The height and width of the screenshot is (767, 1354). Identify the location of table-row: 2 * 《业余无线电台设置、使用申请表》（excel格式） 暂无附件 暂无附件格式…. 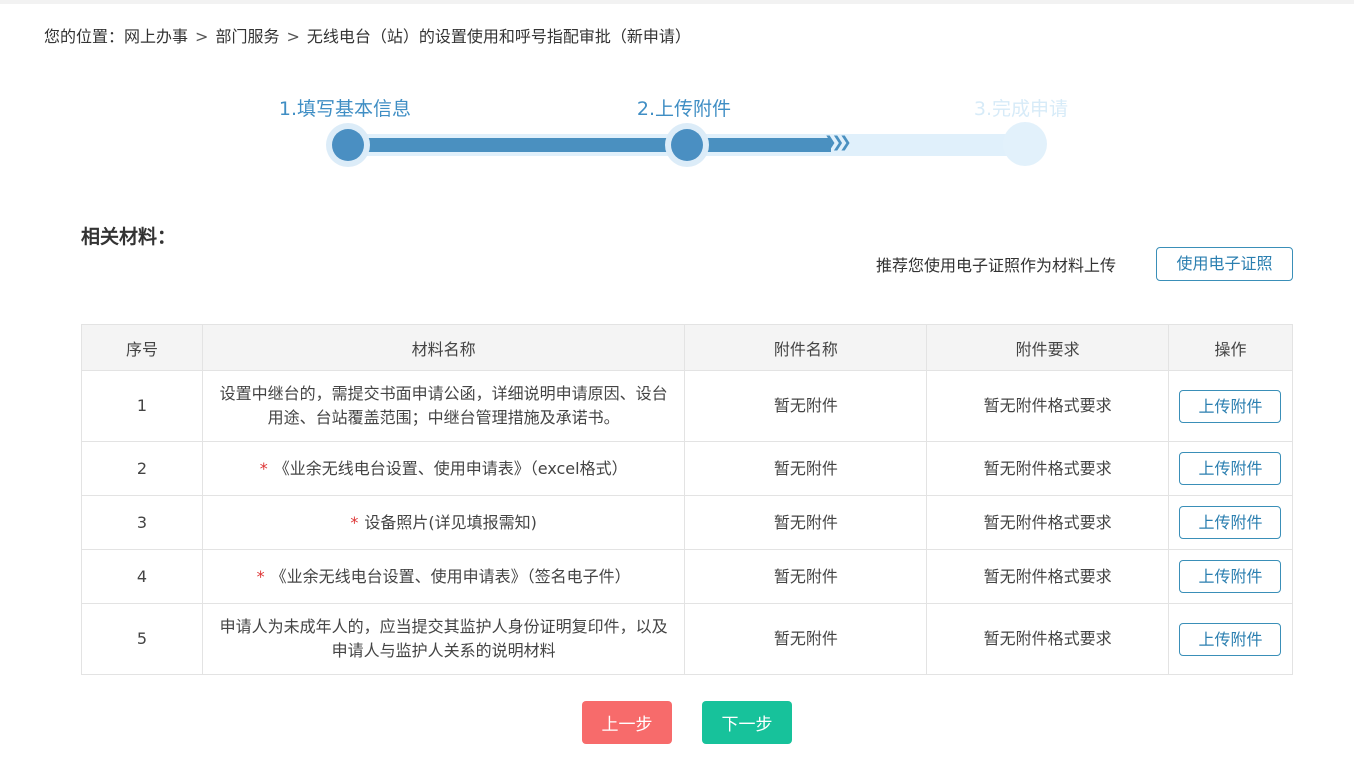
(687, 468).